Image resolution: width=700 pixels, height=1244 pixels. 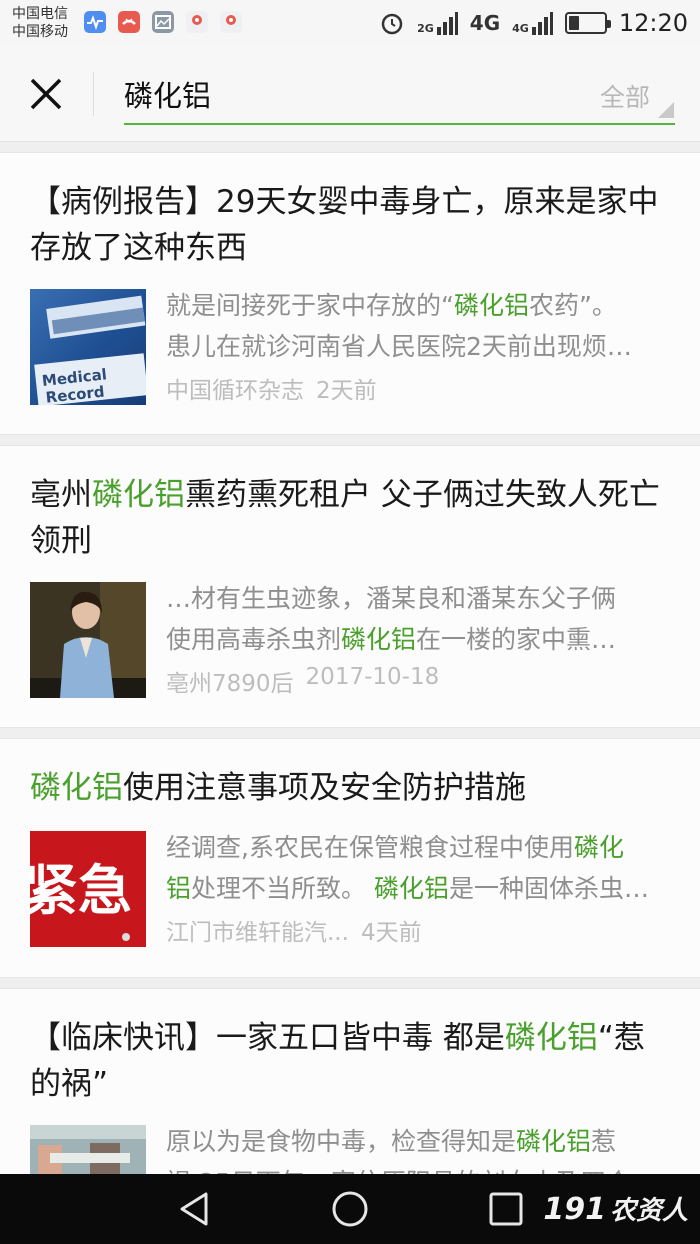 What do you see at coordinates (352, 1061) in the screenshot?
I see `result-title: 【临床快讯】一家五口皆中毒 都是磷化铝“惹的祸”` at bounding box center [352, 1061].